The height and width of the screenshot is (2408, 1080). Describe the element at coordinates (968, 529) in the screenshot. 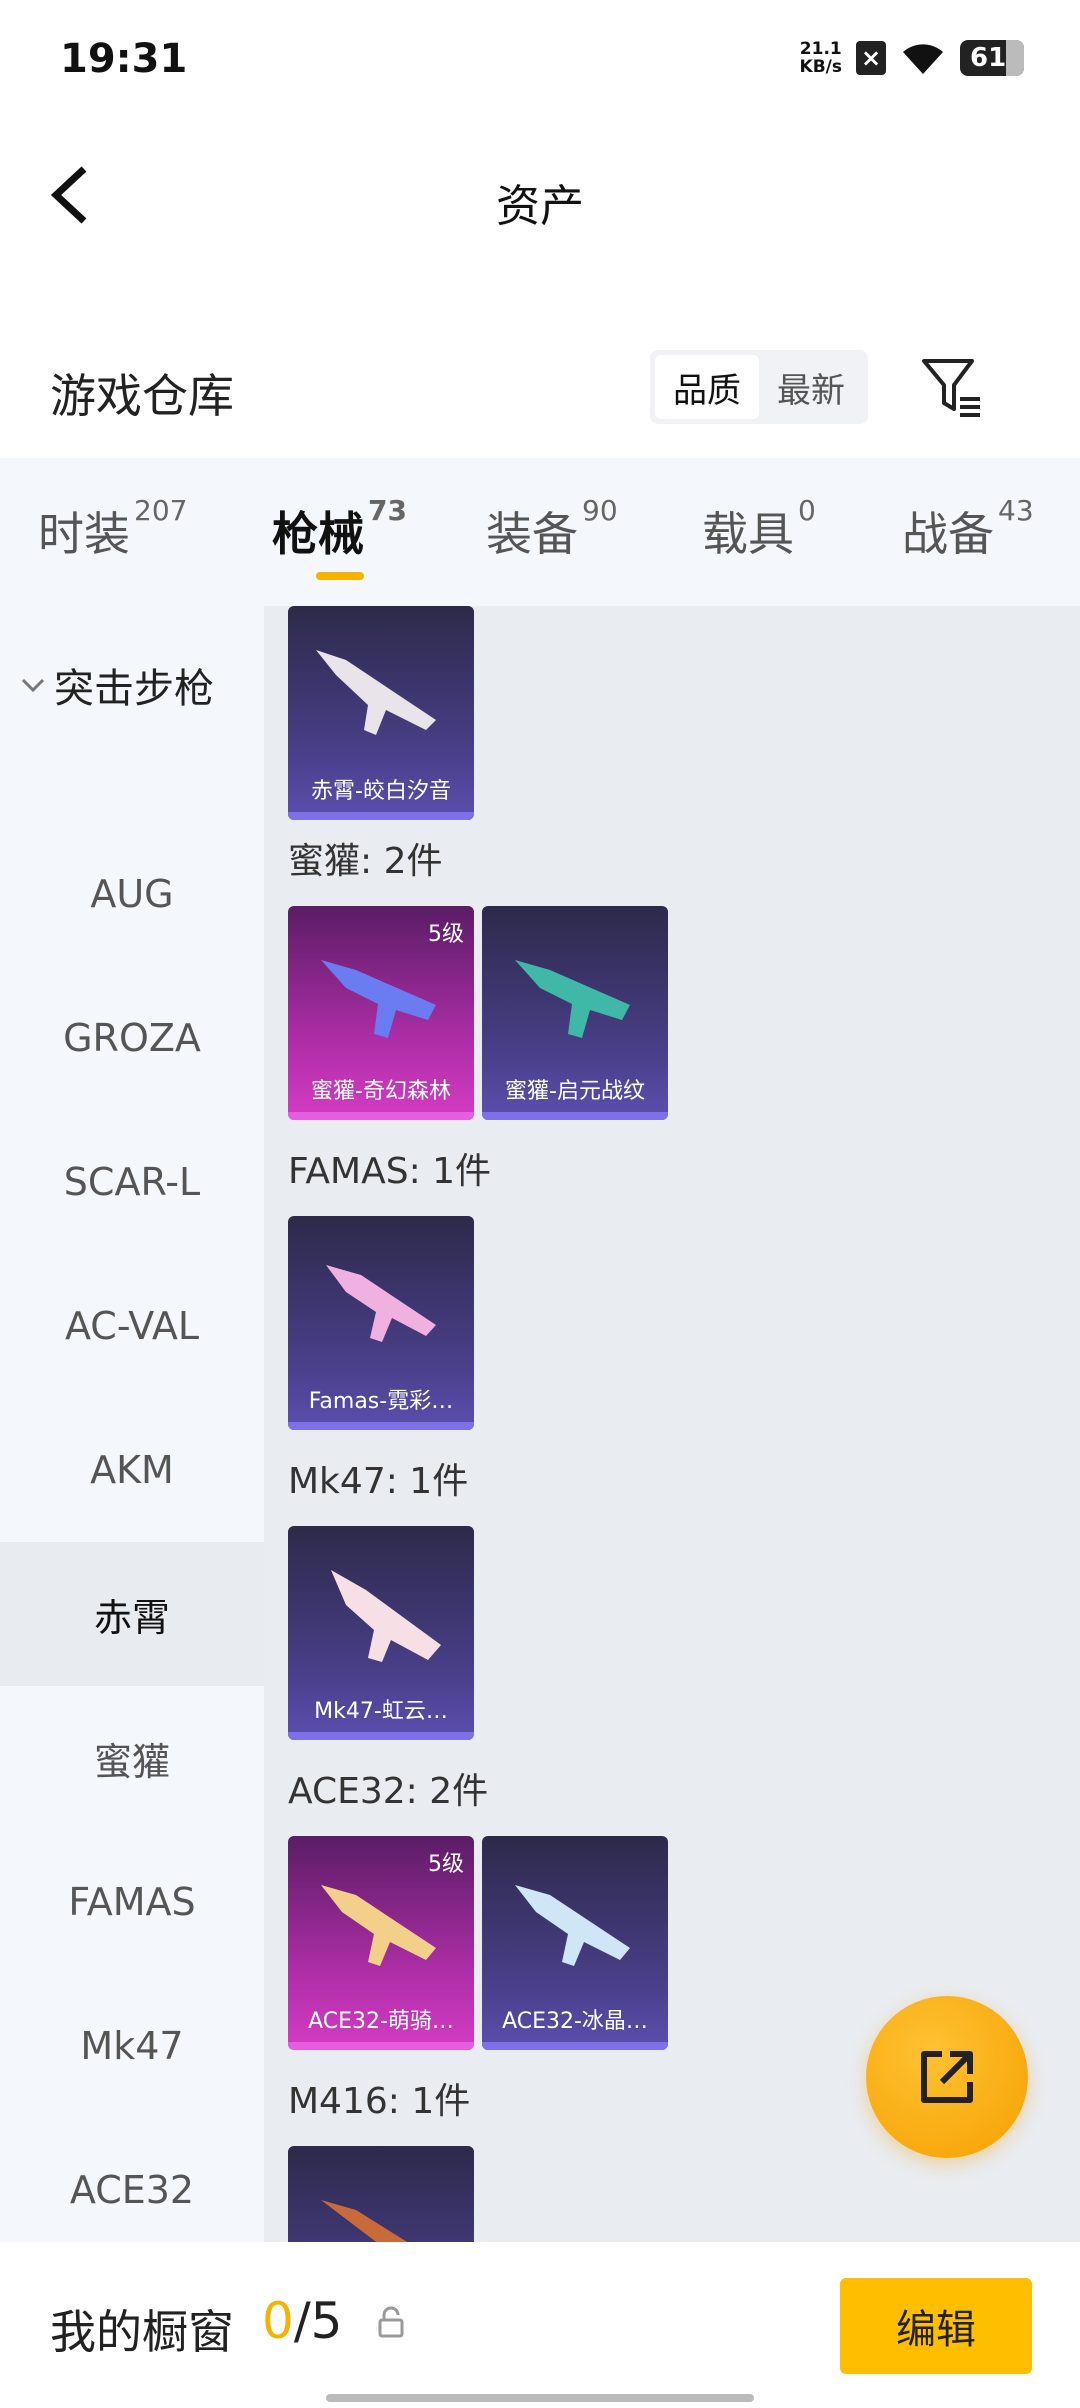

I see `tab-battle-prep: 战备 43` at that location.